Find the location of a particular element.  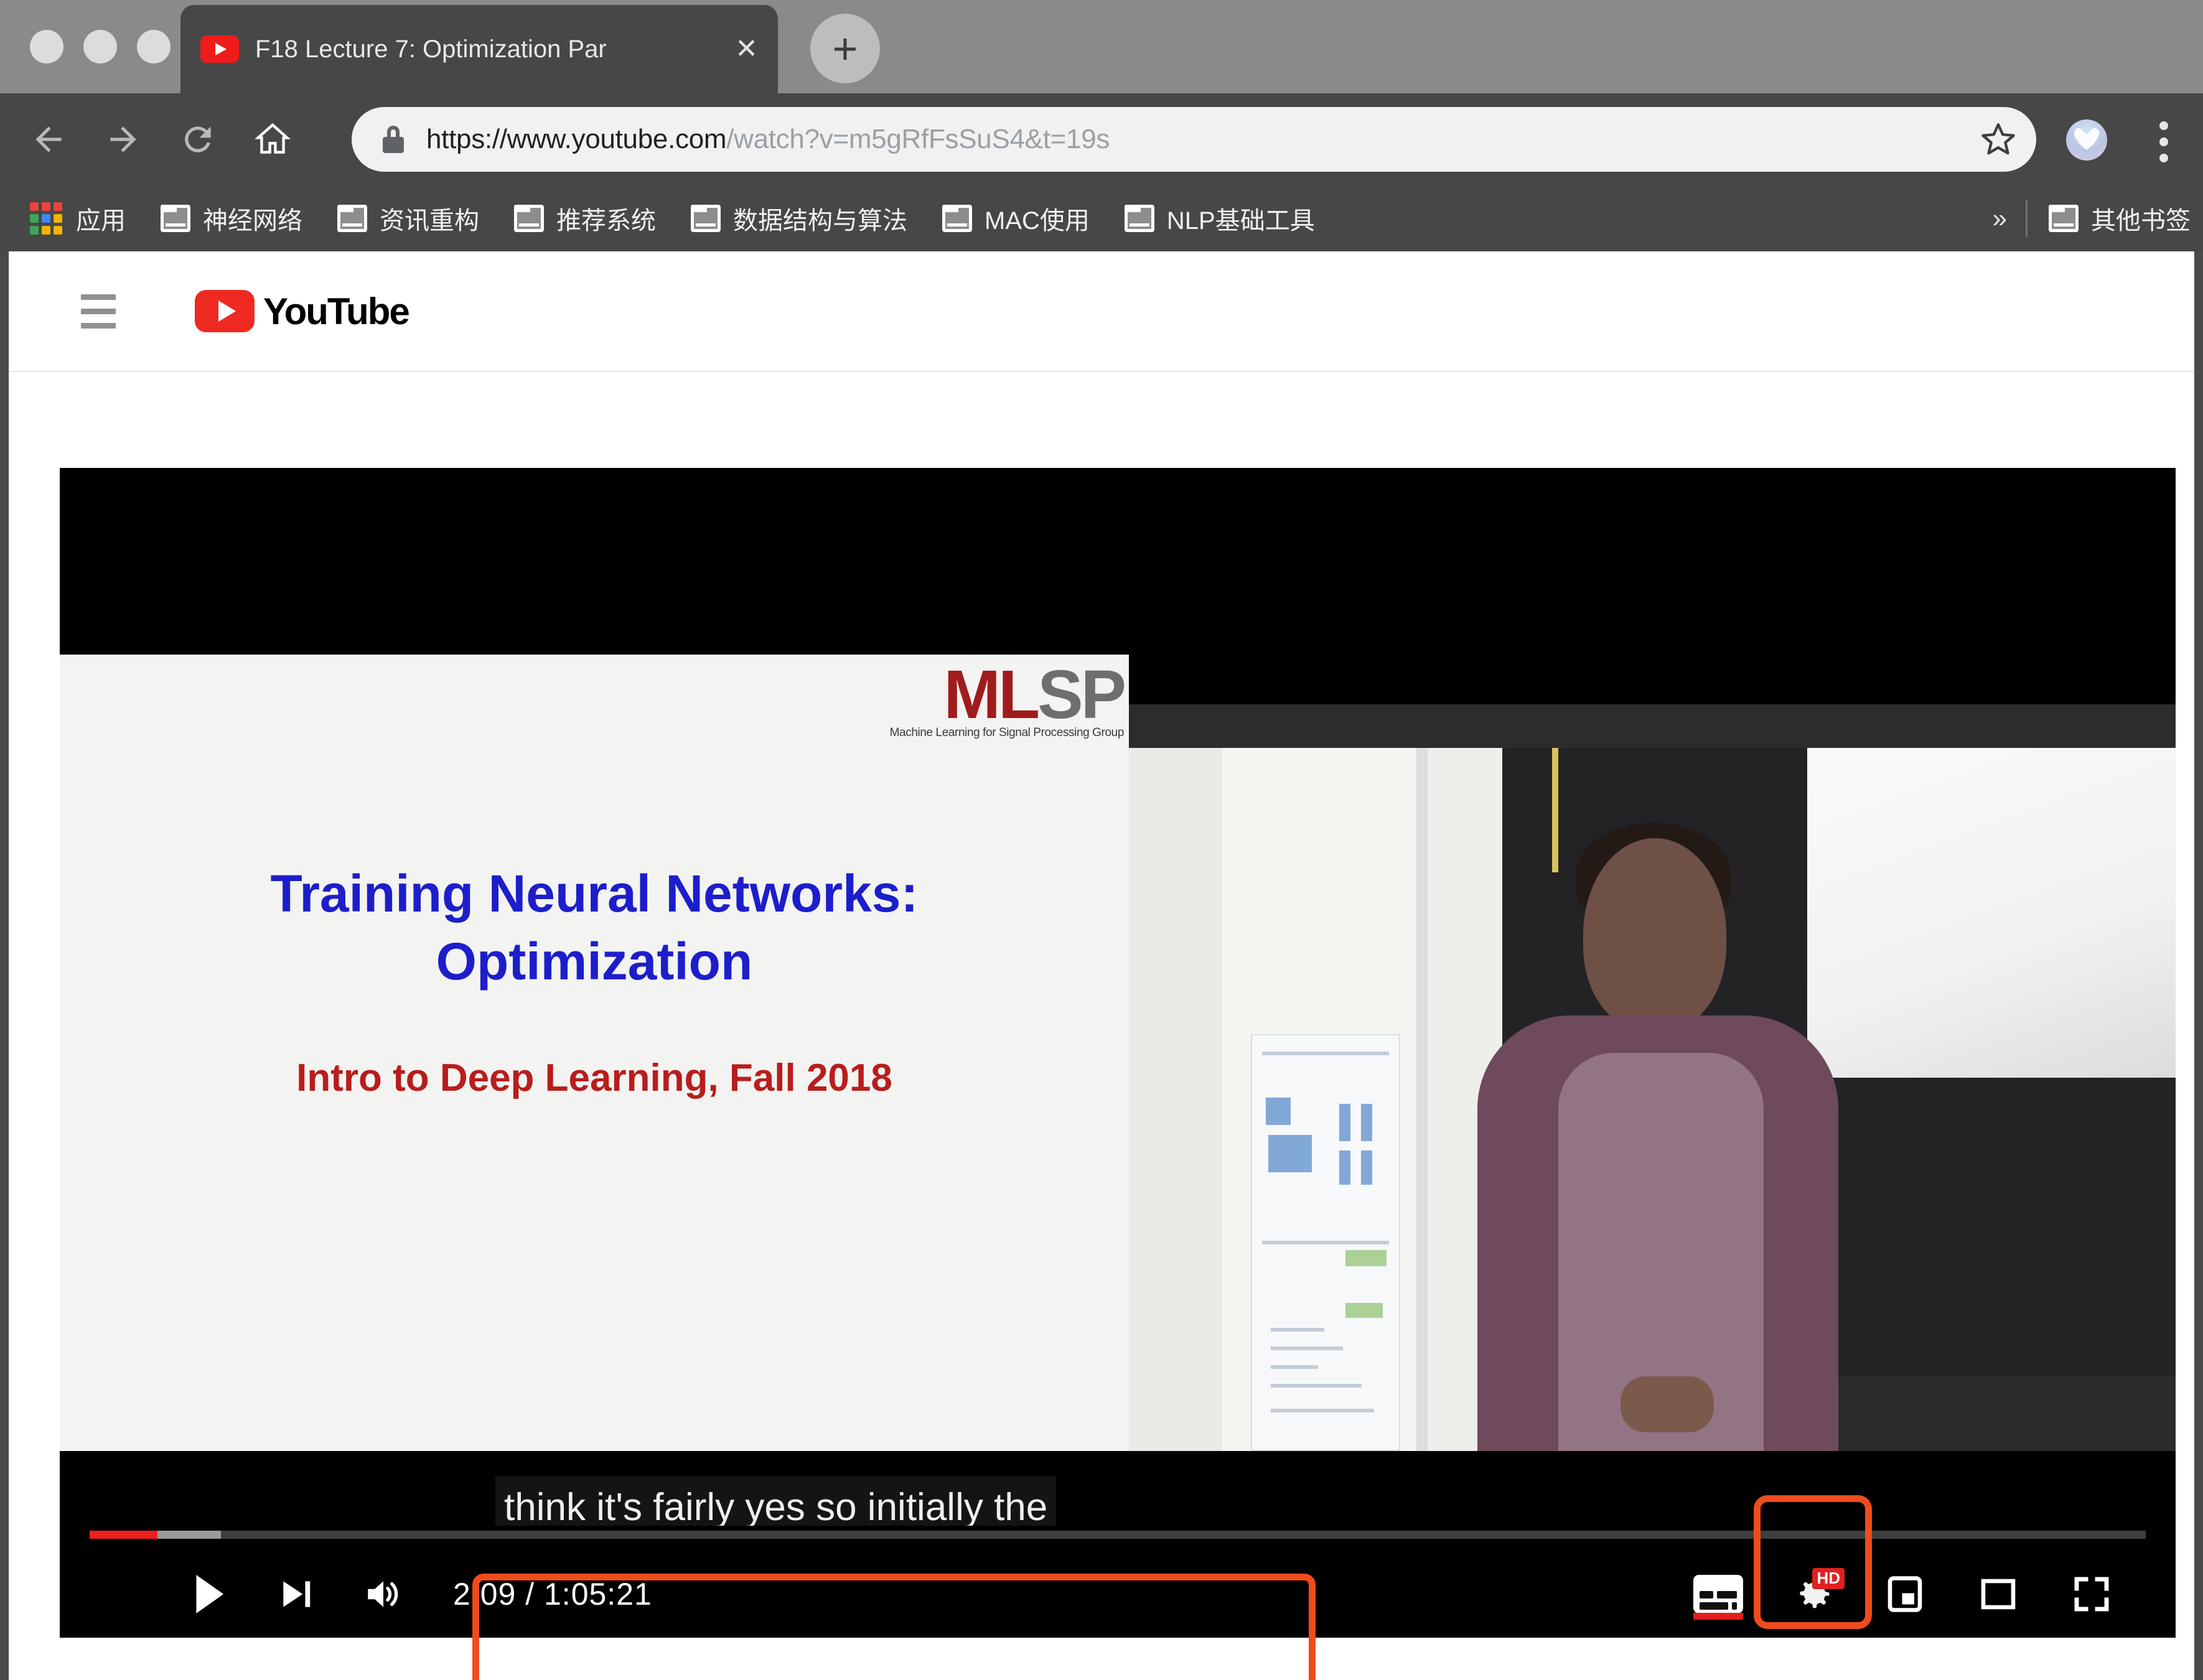

bookmark-label: 神经网络 is located at coordinates (252, 221).